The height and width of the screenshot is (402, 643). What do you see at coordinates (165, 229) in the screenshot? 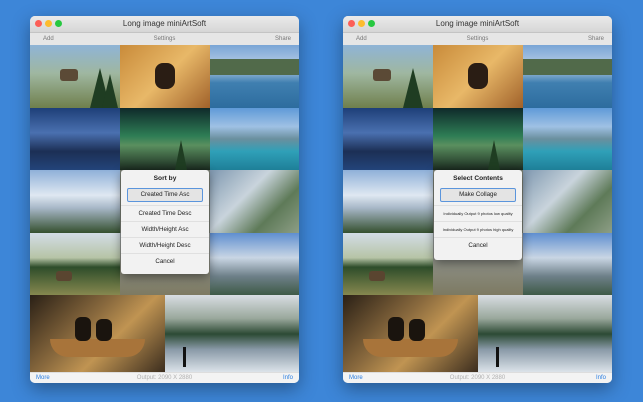
I see `sort-wh-asc-option: Width/Height Asc` at bounding box center [165, 229].